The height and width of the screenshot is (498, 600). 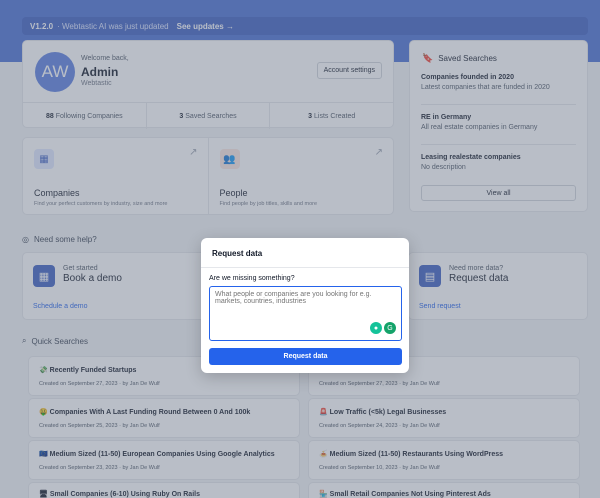 What do you see at coordinates (237, 253) in the screenshot?
I see `modal-title: Request data` at bounding box center [237, 253].